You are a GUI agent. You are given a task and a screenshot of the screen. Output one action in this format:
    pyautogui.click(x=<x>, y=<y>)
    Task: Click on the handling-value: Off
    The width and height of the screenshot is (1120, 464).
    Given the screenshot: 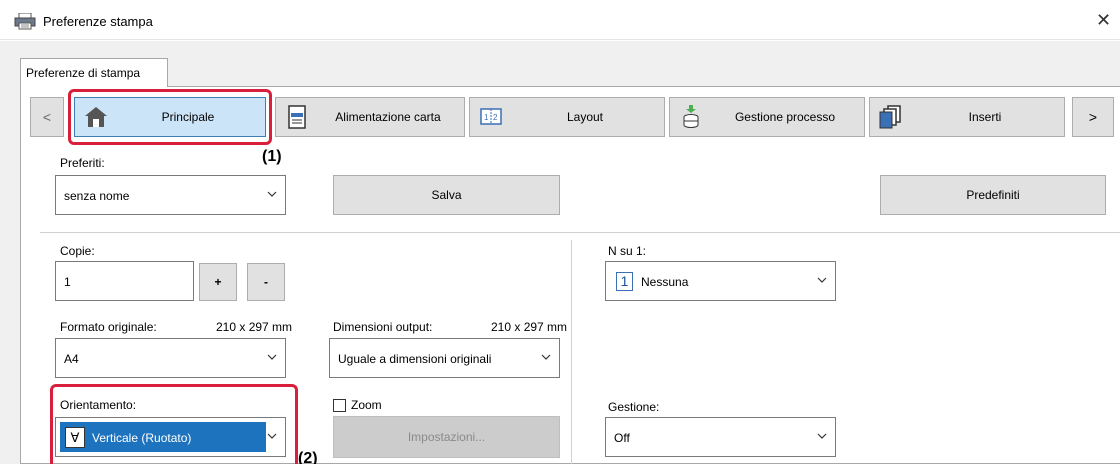 What is the action you would take?
    pyautogui.click(x=622, y=438)
    